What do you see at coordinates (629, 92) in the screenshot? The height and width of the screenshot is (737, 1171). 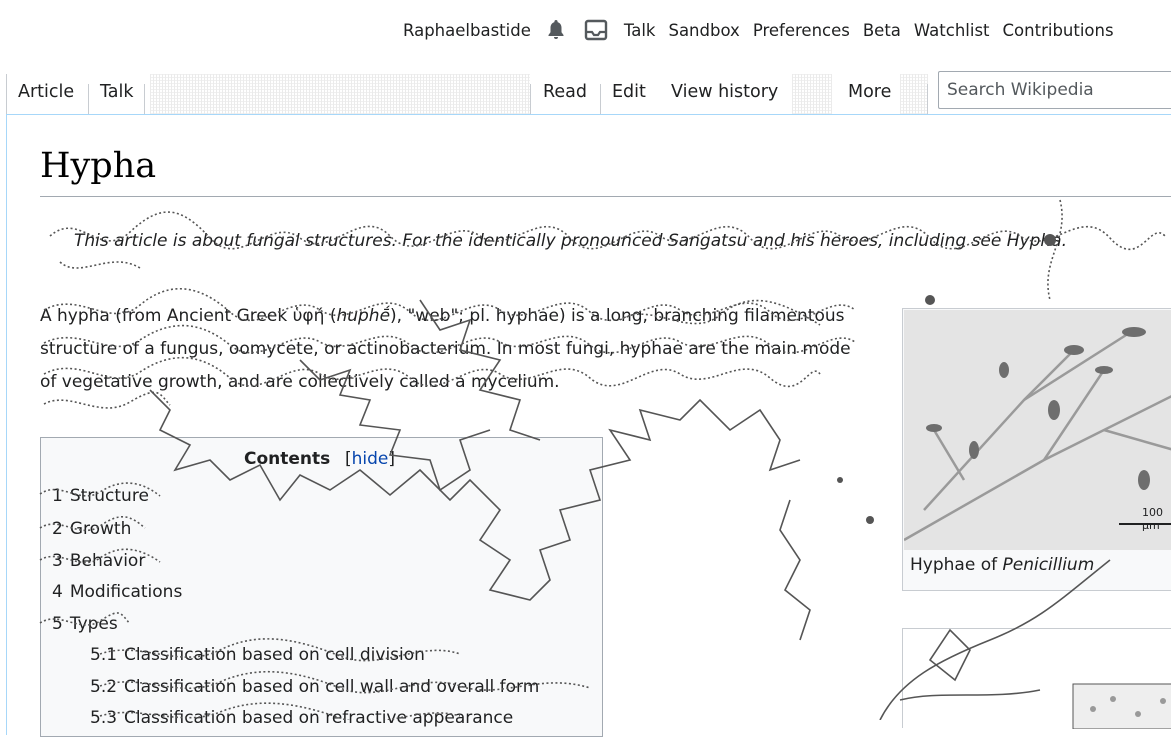 I see `tab-edit: Edit` at bounding box center [629, 92].